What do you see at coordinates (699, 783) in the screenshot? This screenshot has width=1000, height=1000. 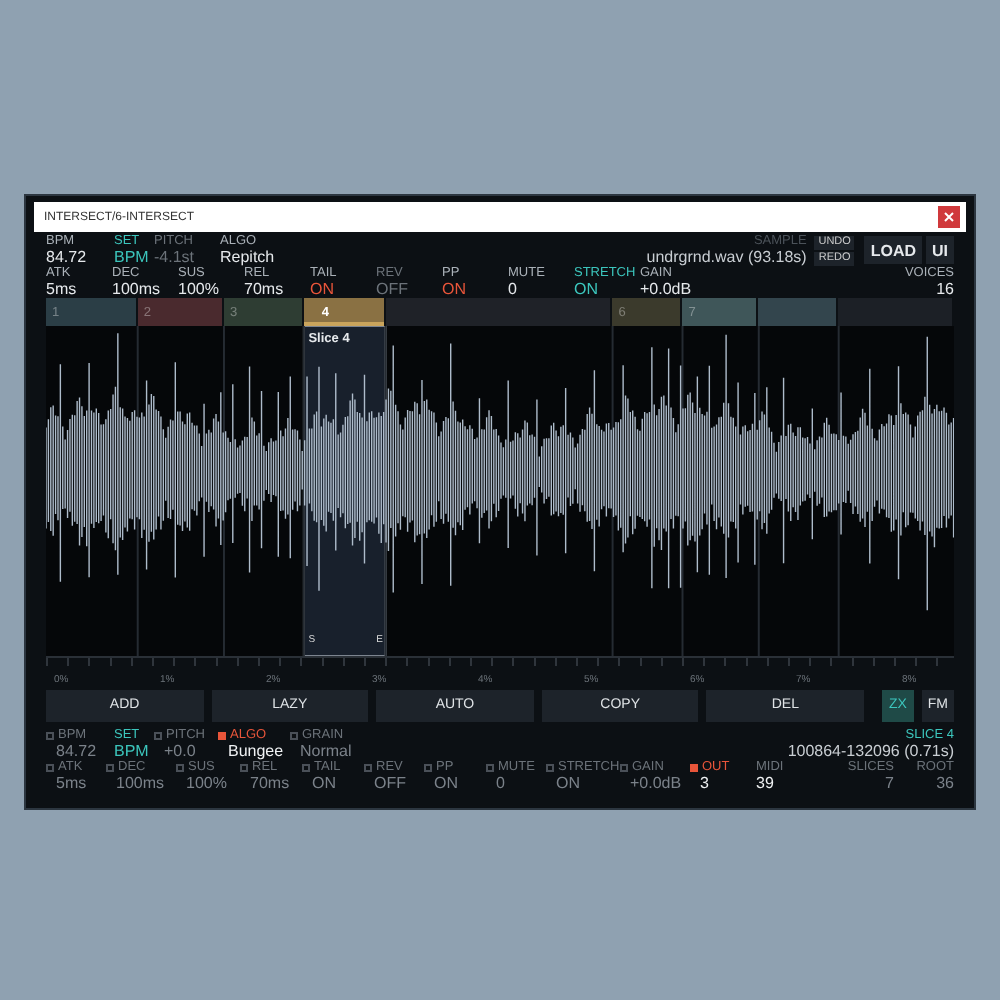 I see `param-value: 3` at bounding box center [699, 783].